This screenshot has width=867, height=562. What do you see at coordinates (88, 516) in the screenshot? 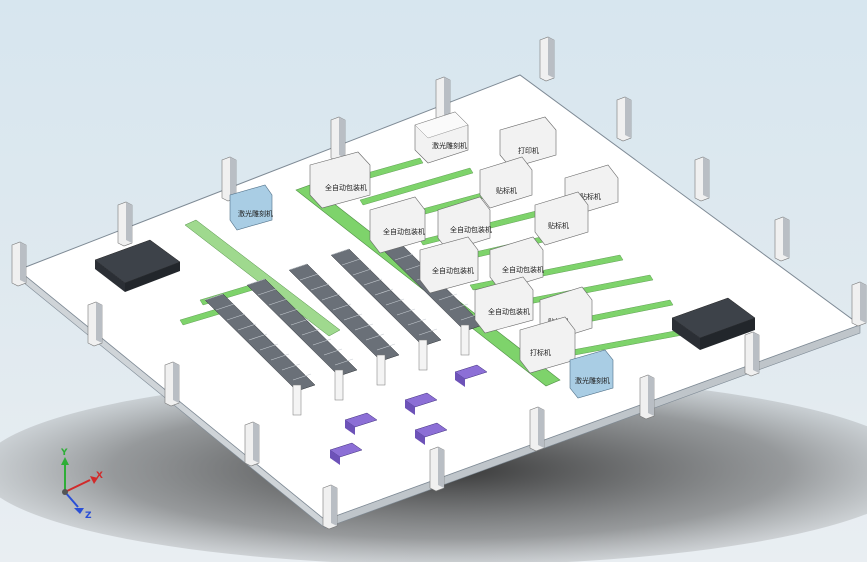
I see `axis-z-label: Z` at bounding box center [88, 516].